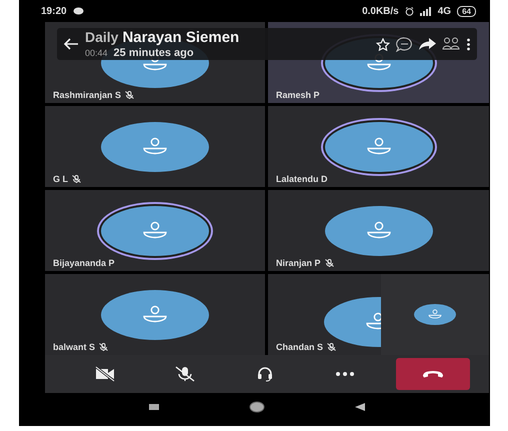 The height and width of the screenshot is (431, 508). Describe the element at coordinates (54, 11) in the screenshot. I see `clock-time: 19:20` at that location.